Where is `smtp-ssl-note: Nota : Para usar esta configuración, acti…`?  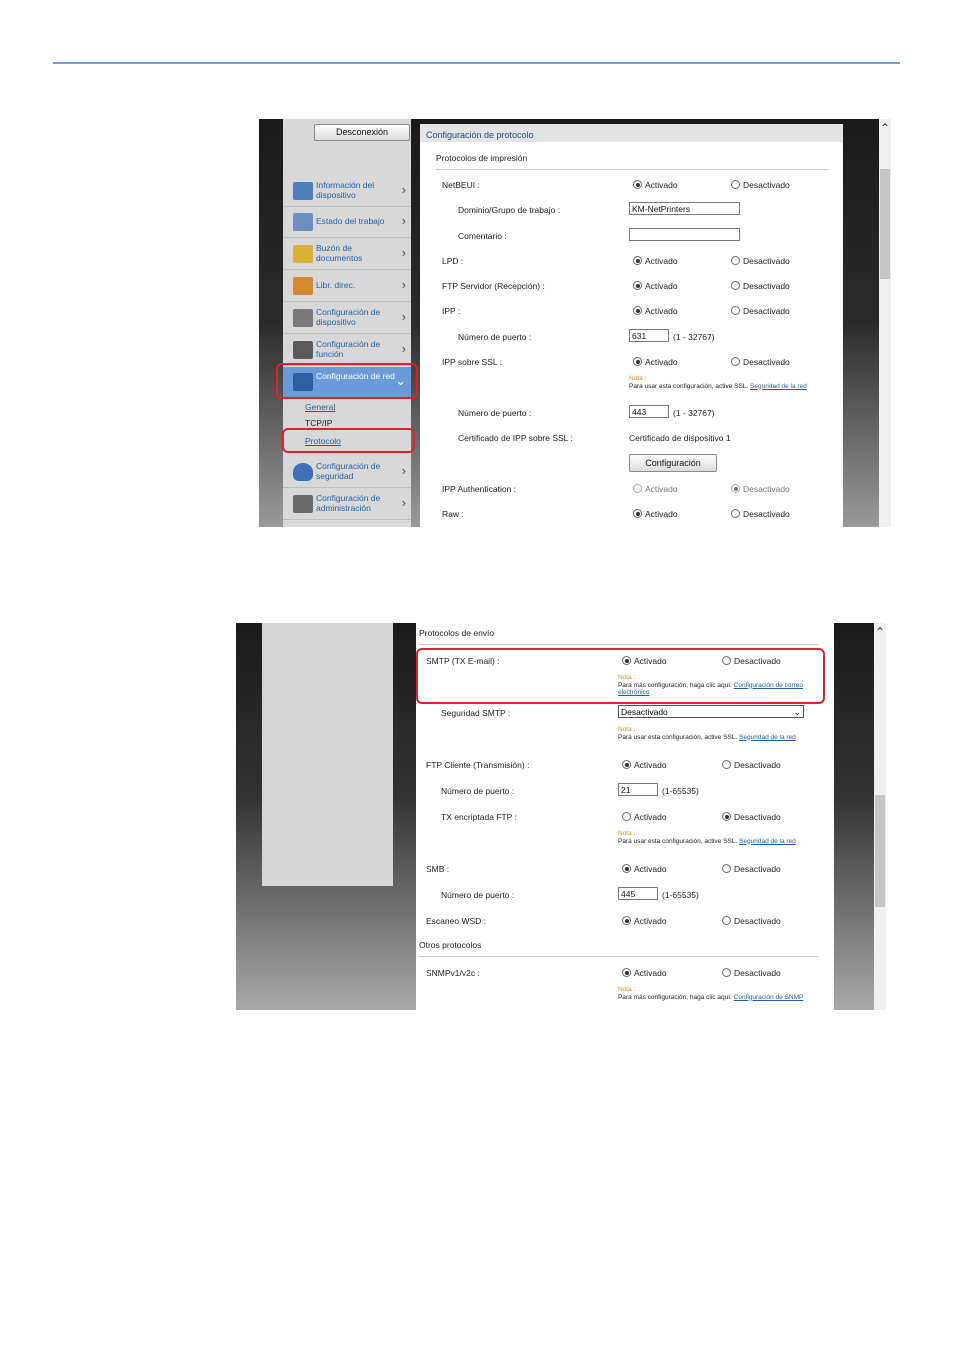 smtp-ssl-note: Nota : Para usar esta configuración, acti… is located at coordinates (707, 733).